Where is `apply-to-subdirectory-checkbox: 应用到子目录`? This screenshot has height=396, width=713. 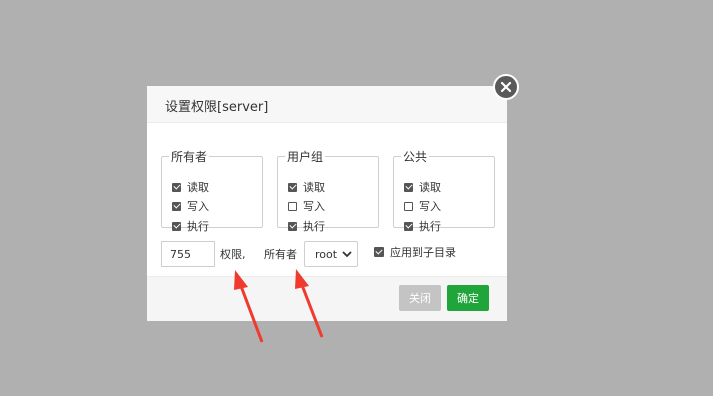 apply-to-subdirectory-checkbox: 应用到子目录 is located at coordinates (415, 252).